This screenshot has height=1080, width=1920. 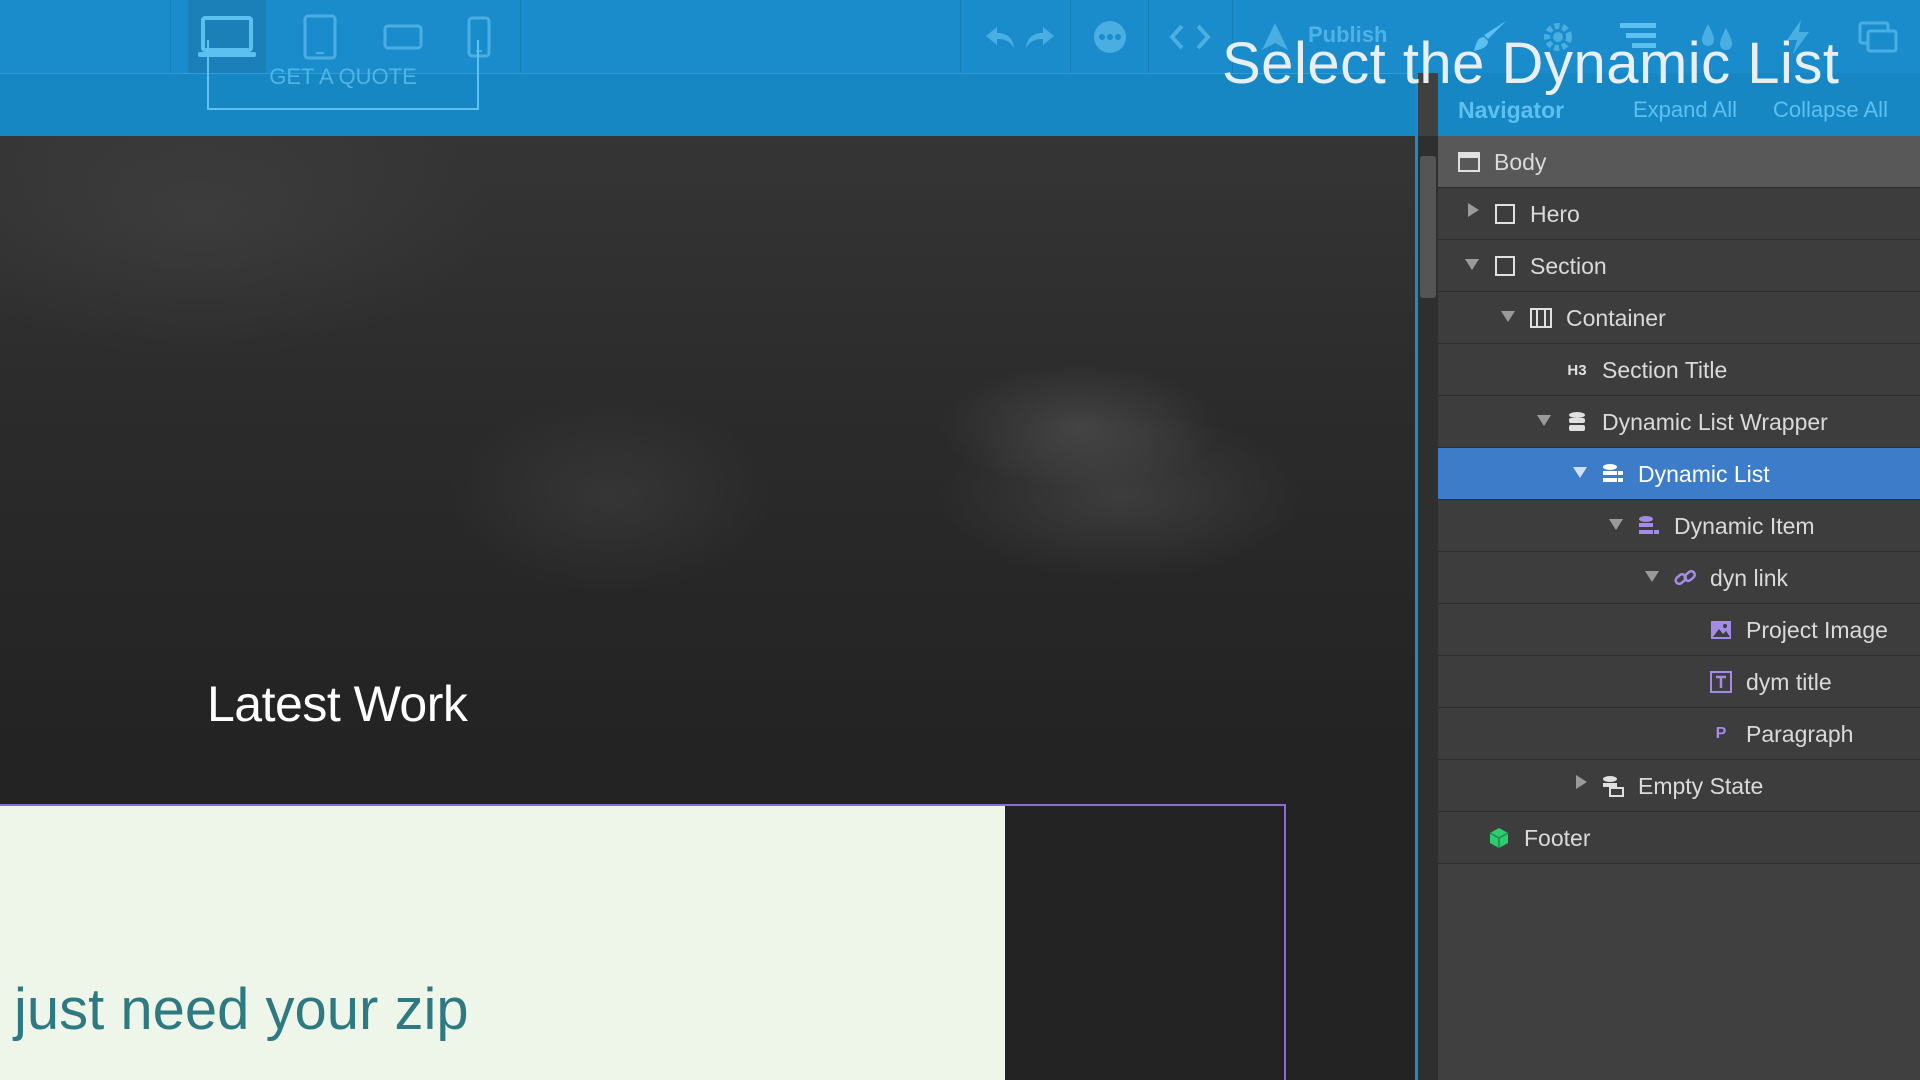 What do you see at coordinates (1541, 318) in the screenshot?
I see `container-icon` at bounding box center [1541, 318].